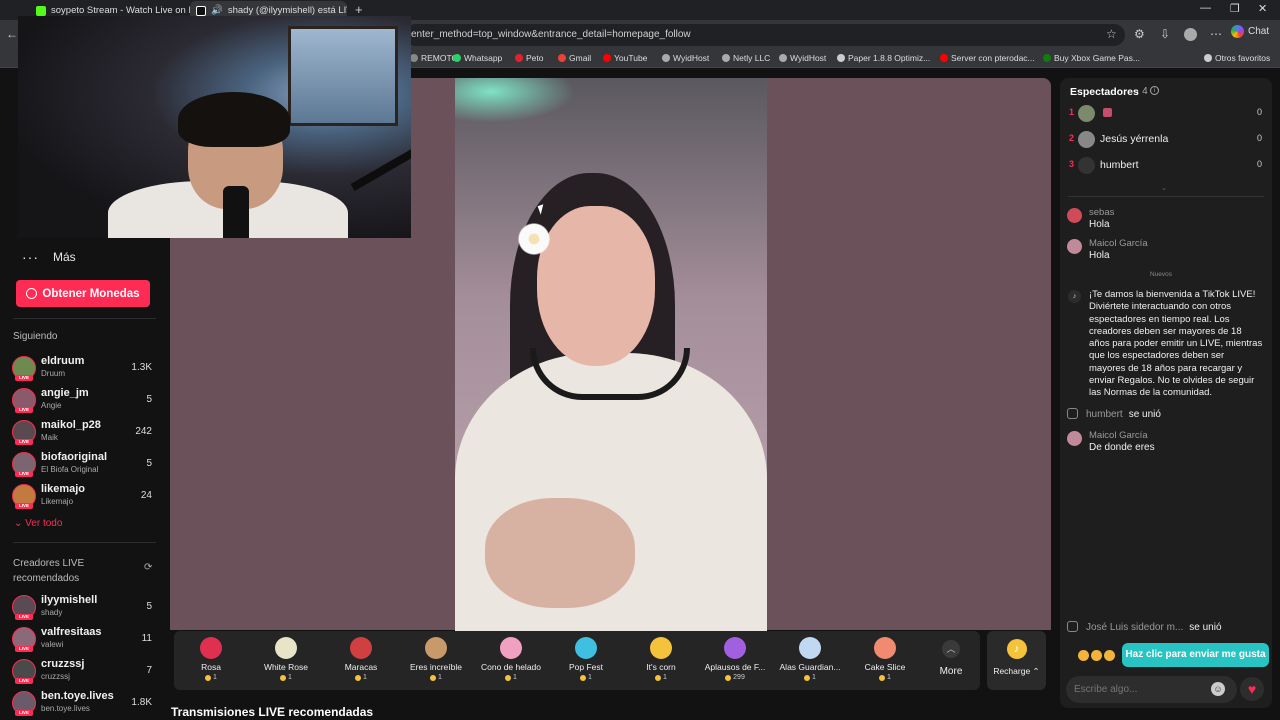  What do you see at coordinates (1072, 112) in the screenshot?
I see `rank-number: 1` at bounding box center [1072, 112].